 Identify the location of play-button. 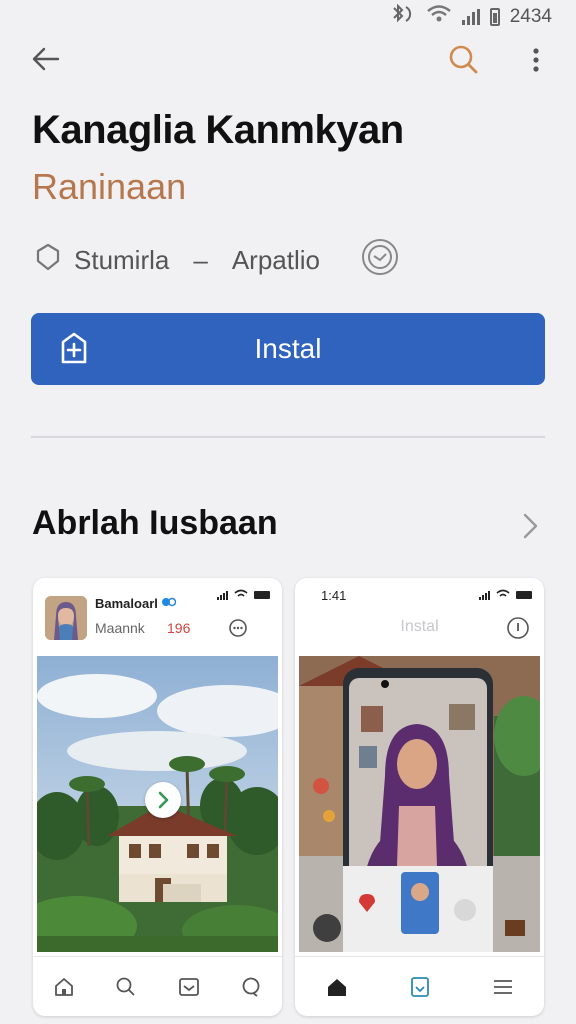
(163, 800).